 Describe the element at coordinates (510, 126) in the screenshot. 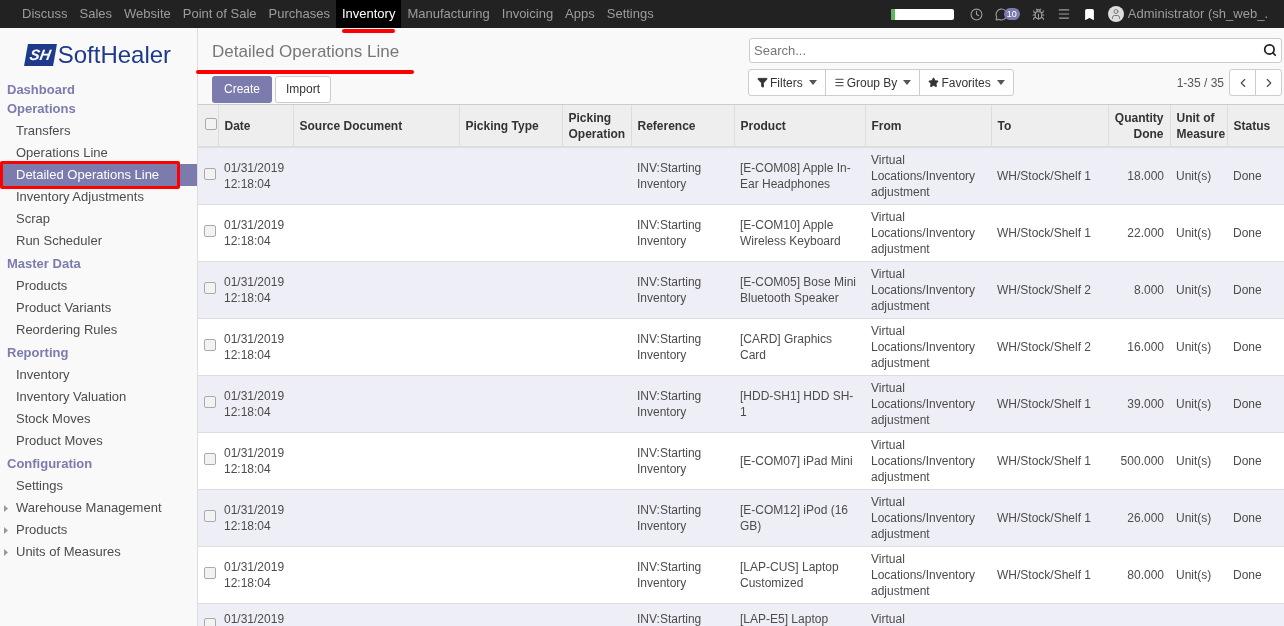

I see `column-header: Picking Type` at that location.